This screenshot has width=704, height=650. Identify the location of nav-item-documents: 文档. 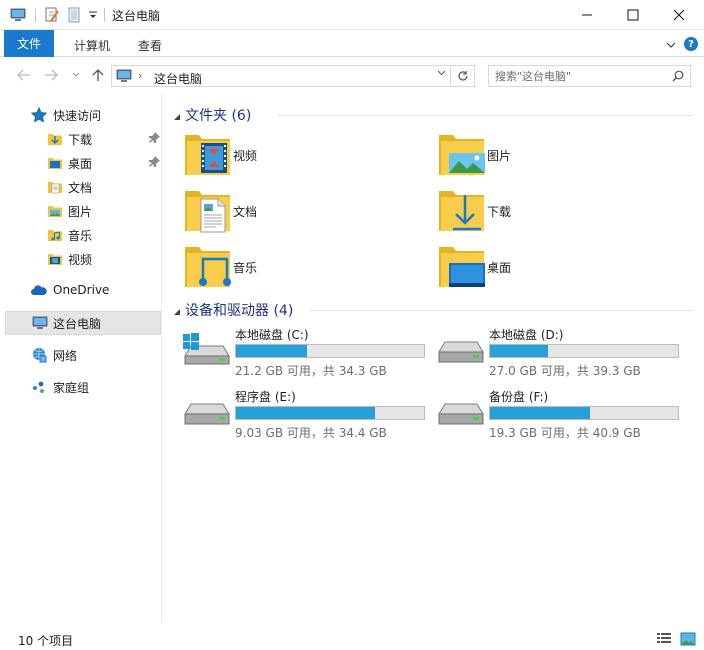
(83, 187).